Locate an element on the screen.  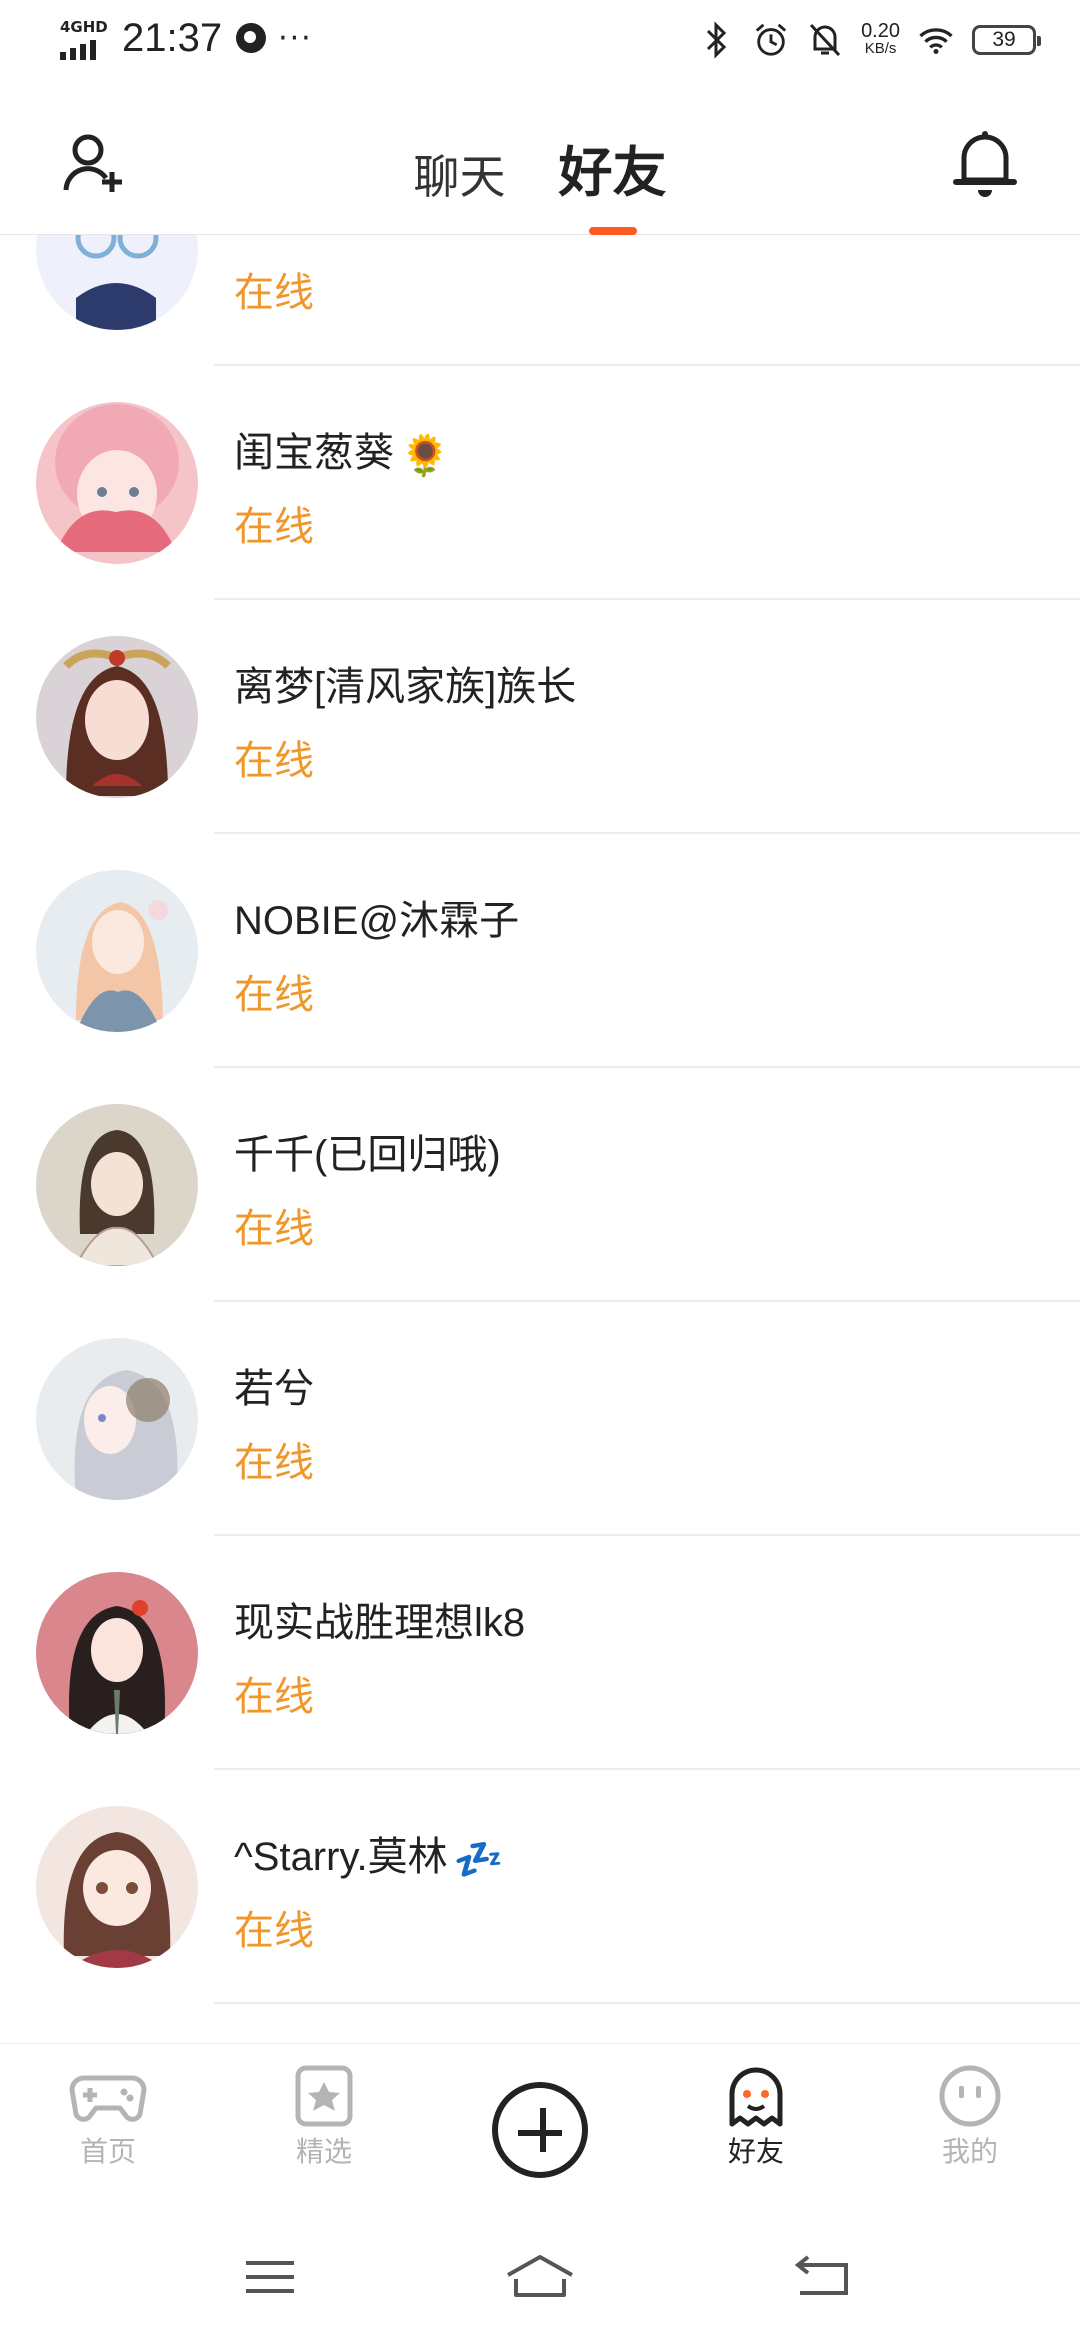
network-type: 4GHD is located at coordinates (84, 27).